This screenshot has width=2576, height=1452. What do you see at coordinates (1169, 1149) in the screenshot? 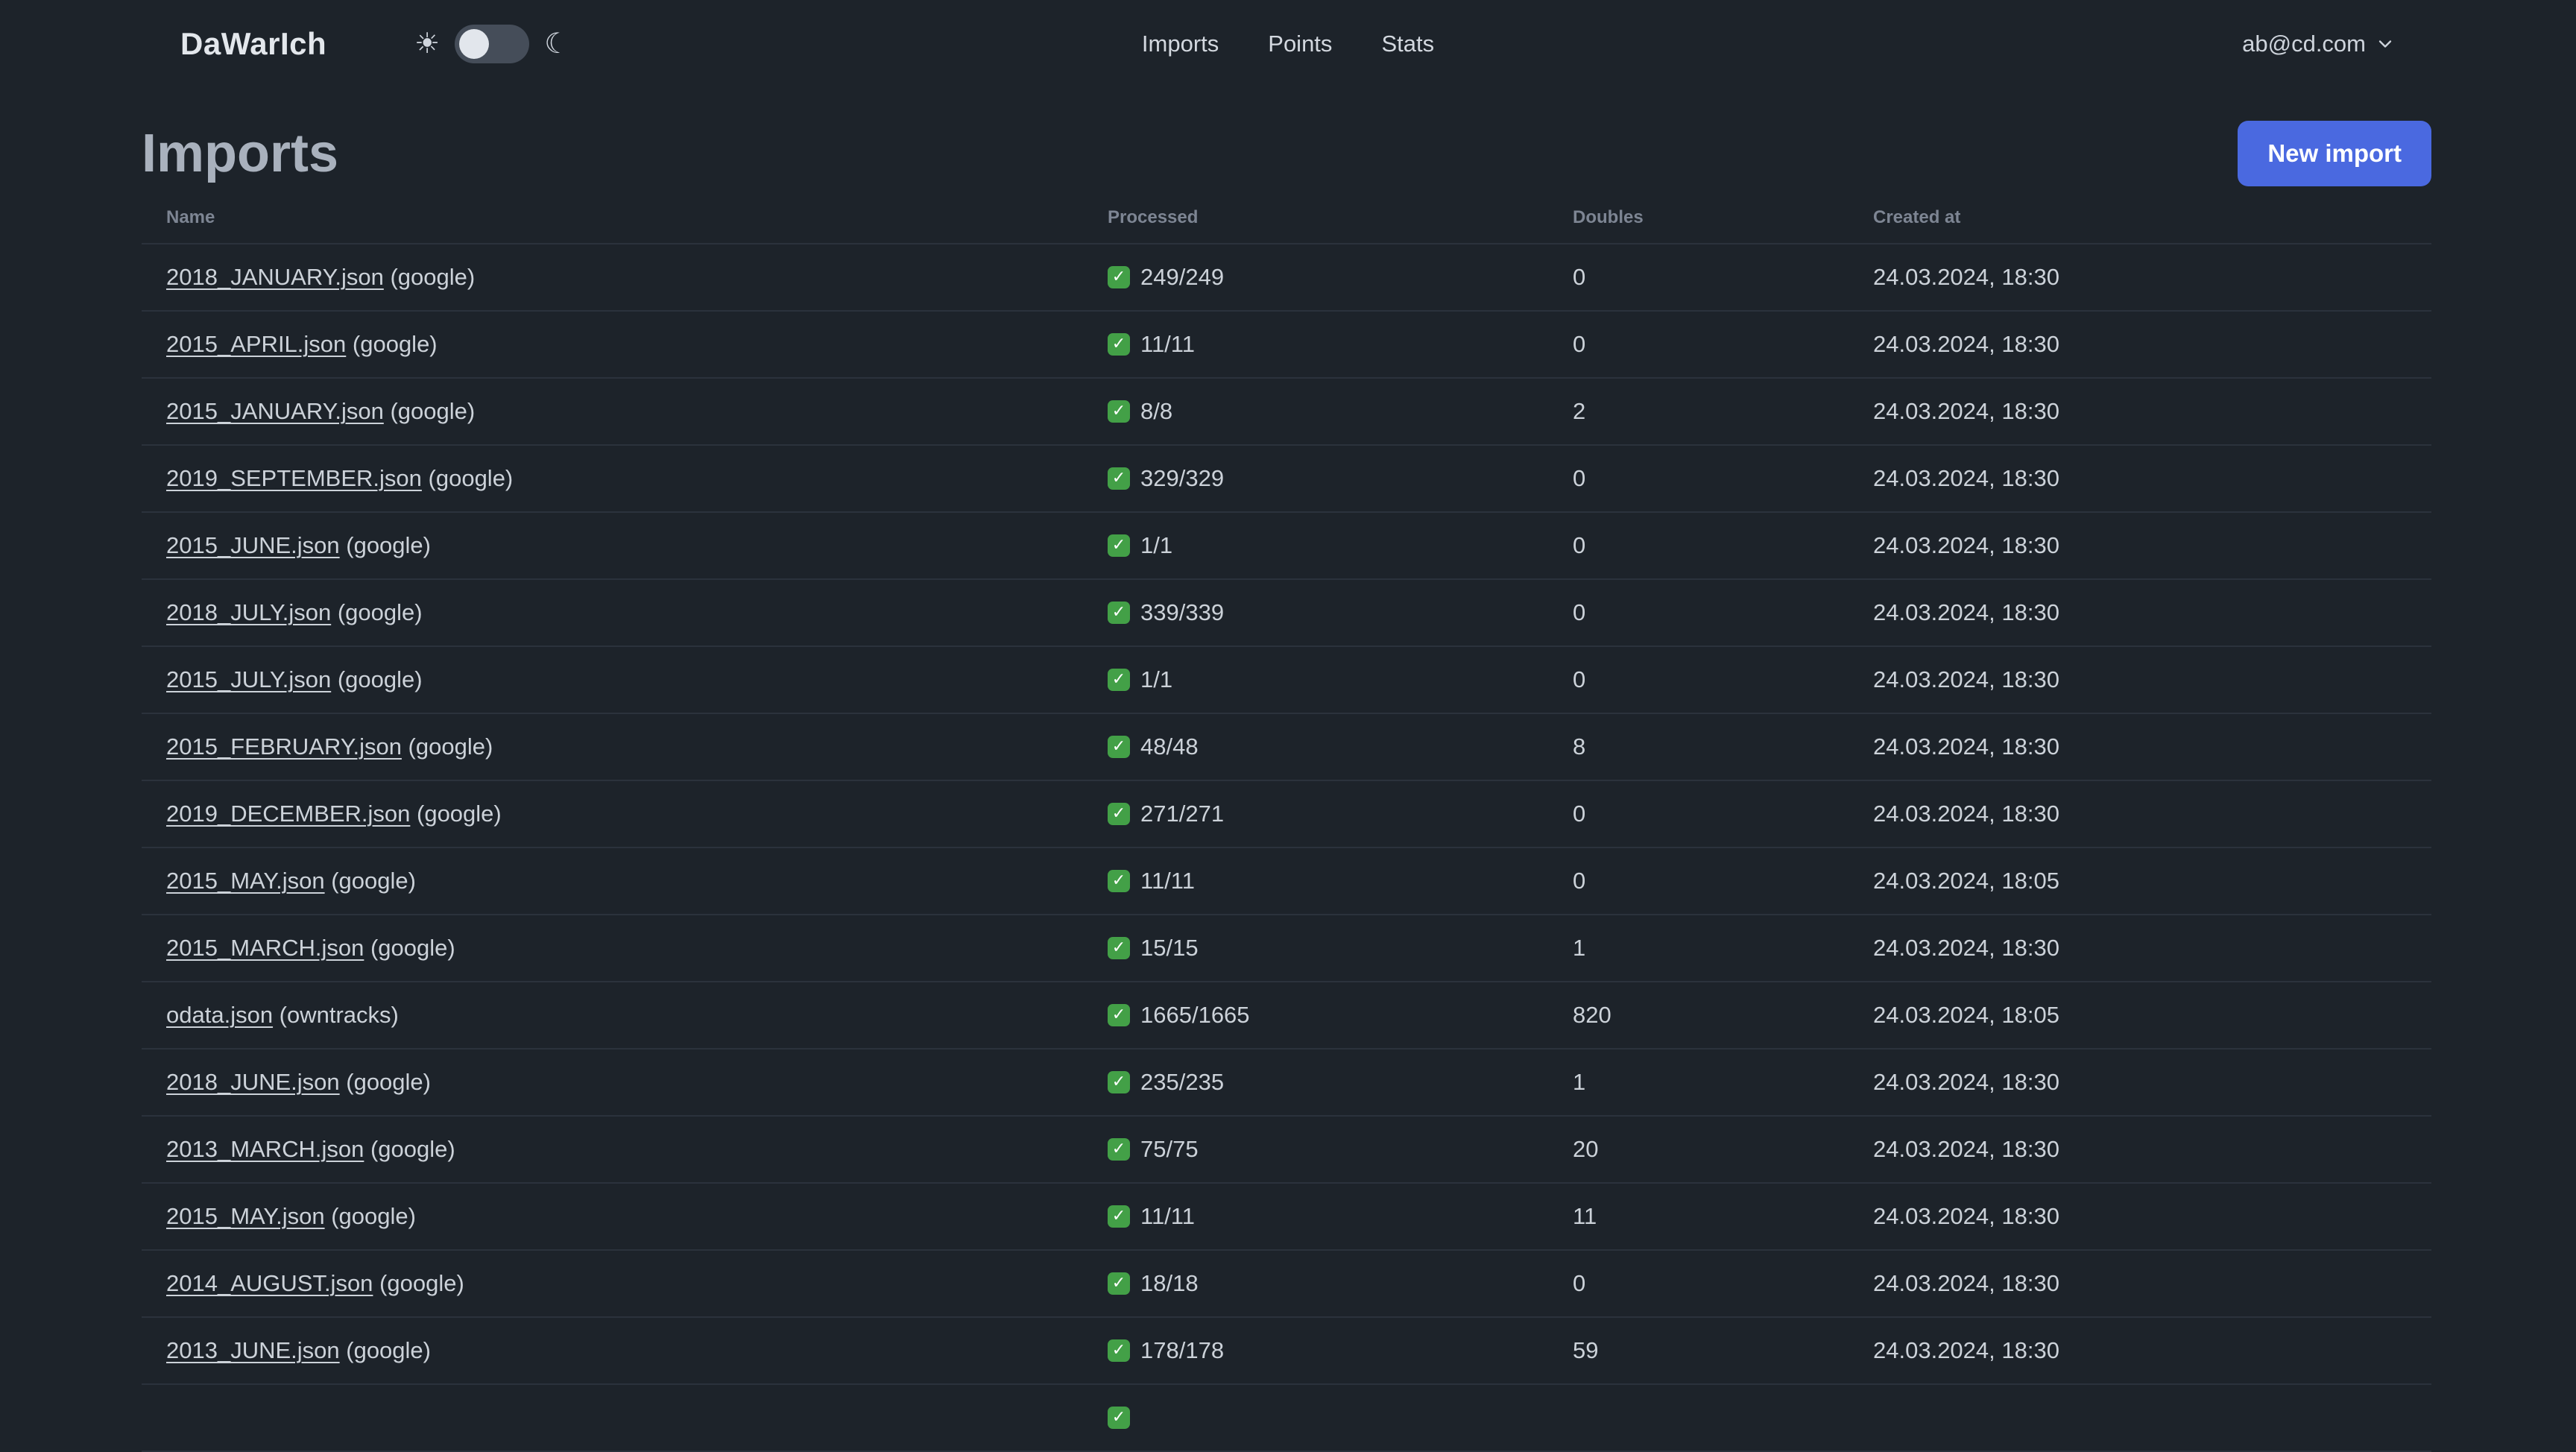
I see `processed-count: 75/75` at bounding box center [1169, 1149].